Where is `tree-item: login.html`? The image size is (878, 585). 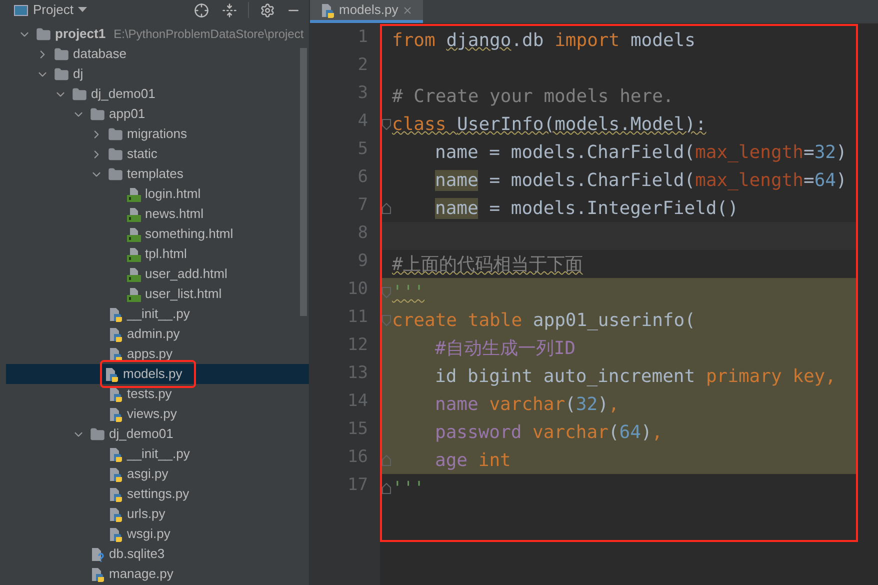
tree-item: login.html is located at coordinates (157, 194).